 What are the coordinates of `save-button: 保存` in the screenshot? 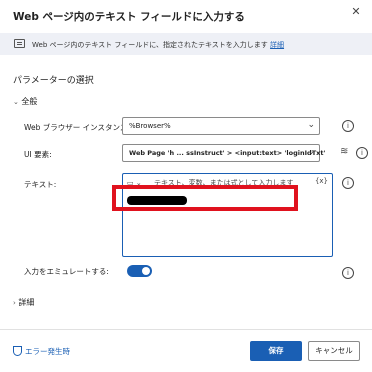 It's located at (276, 351).